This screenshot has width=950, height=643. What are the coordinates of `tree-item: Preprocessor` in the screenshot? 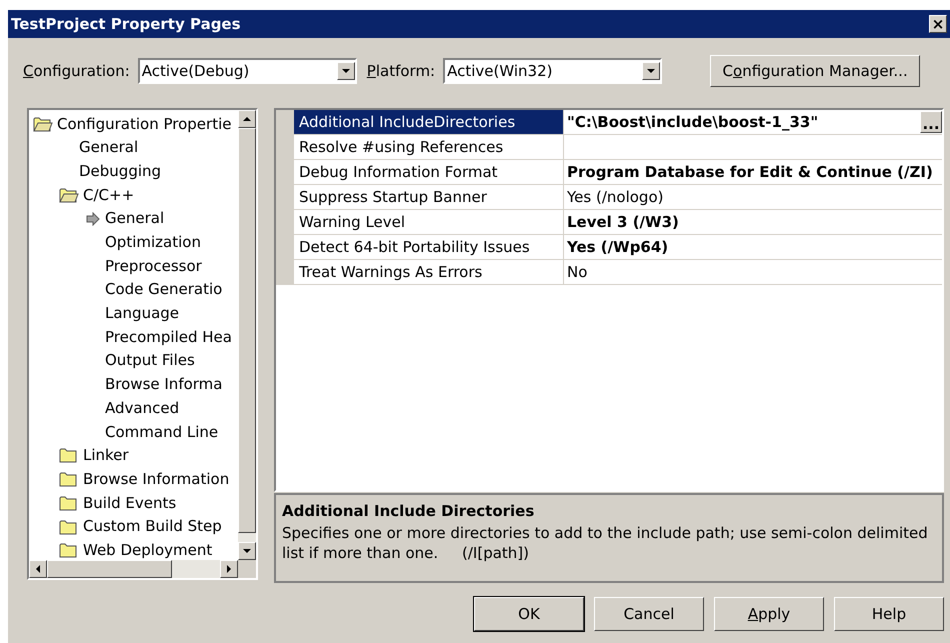 It's located at (153, 266).